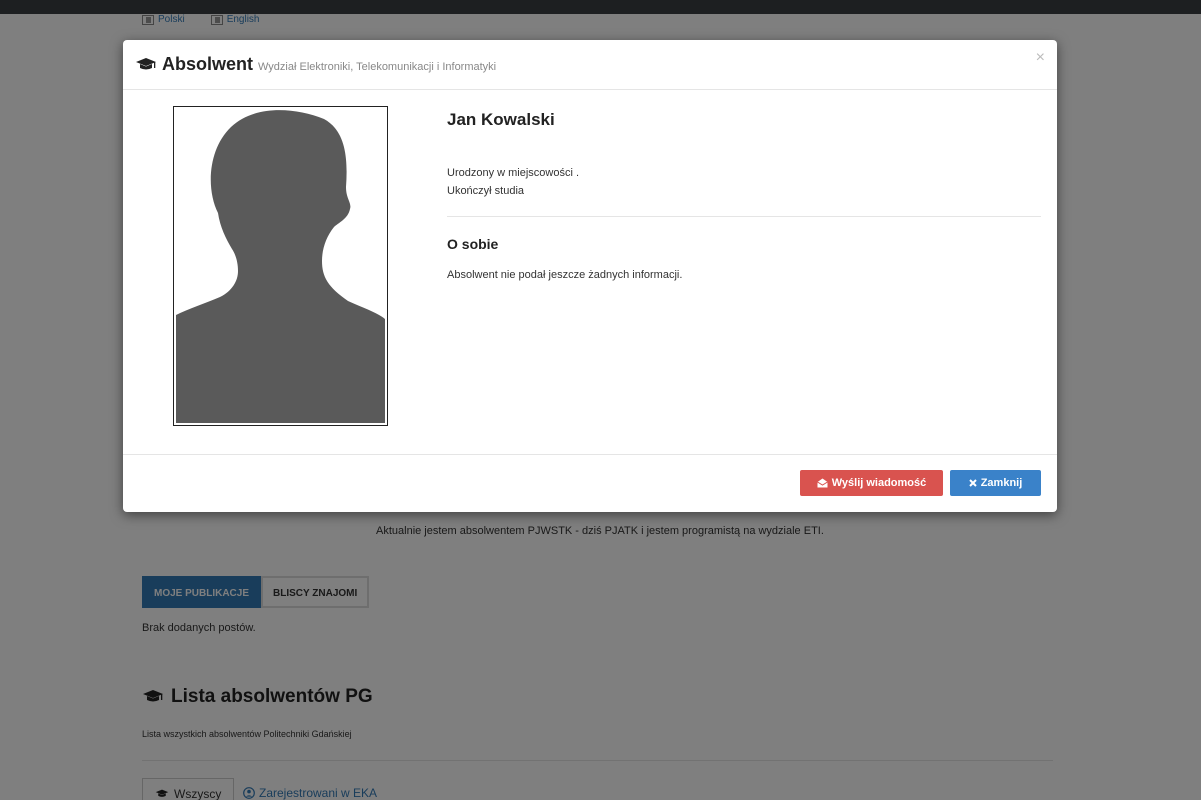 The height and width of the screenshot is (800, 1201). I want to click on close-button: Zamknij, so click(995, 483).